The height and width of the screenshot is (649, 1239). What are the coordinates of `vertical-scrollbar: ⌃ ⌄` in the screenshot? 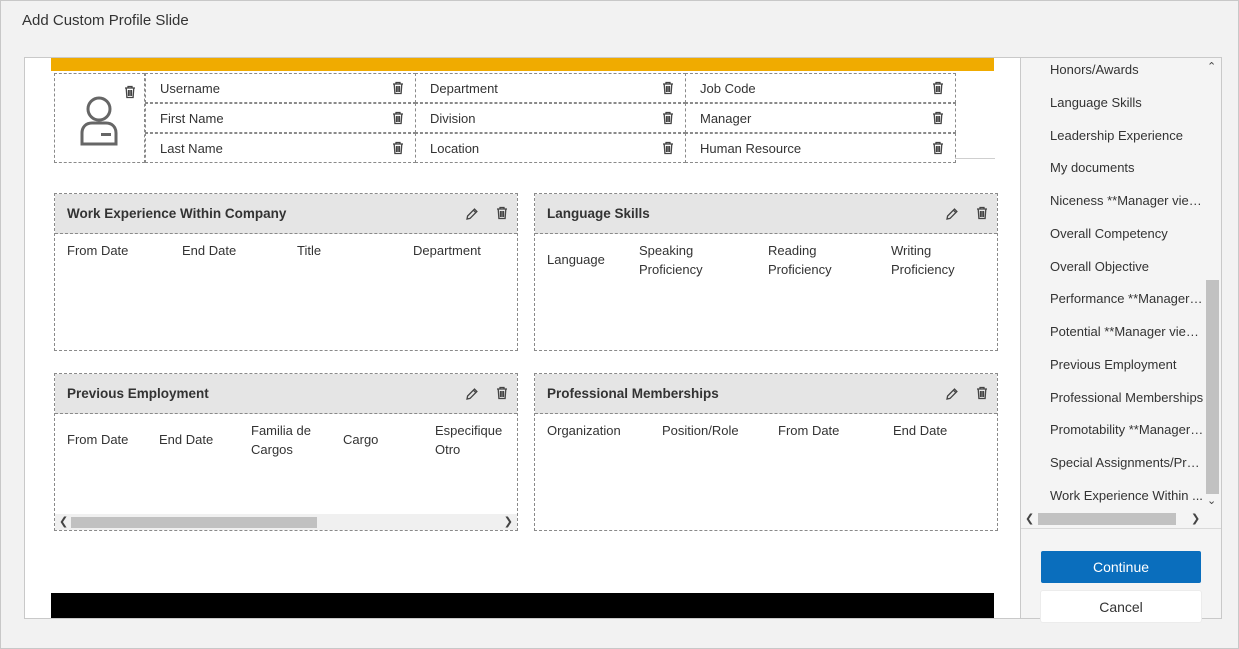 It's located at (1212, 285).